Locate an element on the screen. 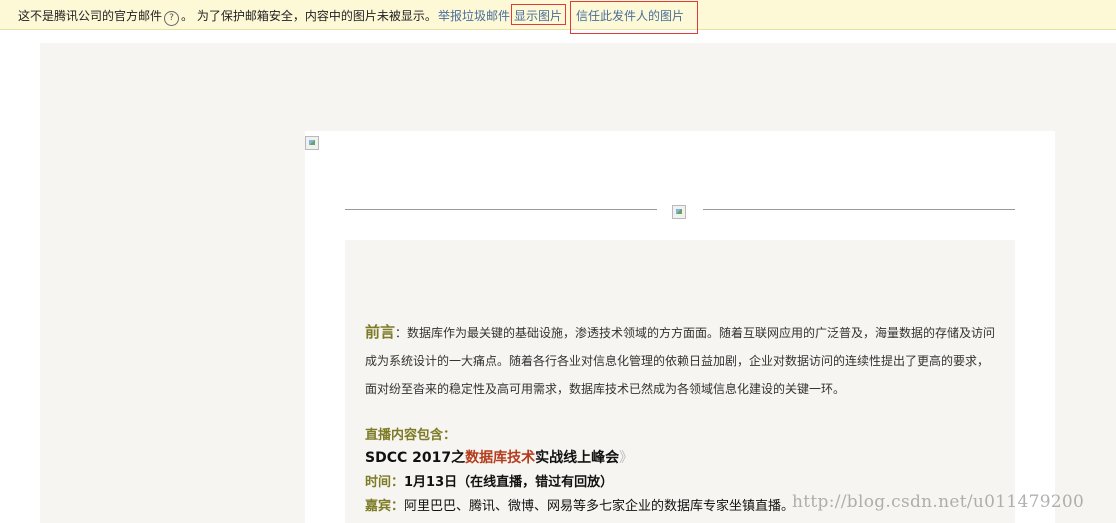 Image resolution: width=1116 pixels, height=523 pixels. guests-row: 嘉宾：阿里巴巴、腾讯、微博、网易等多七家企业的数据库专家坐镇直播。 is located at coordinates (579, 504).